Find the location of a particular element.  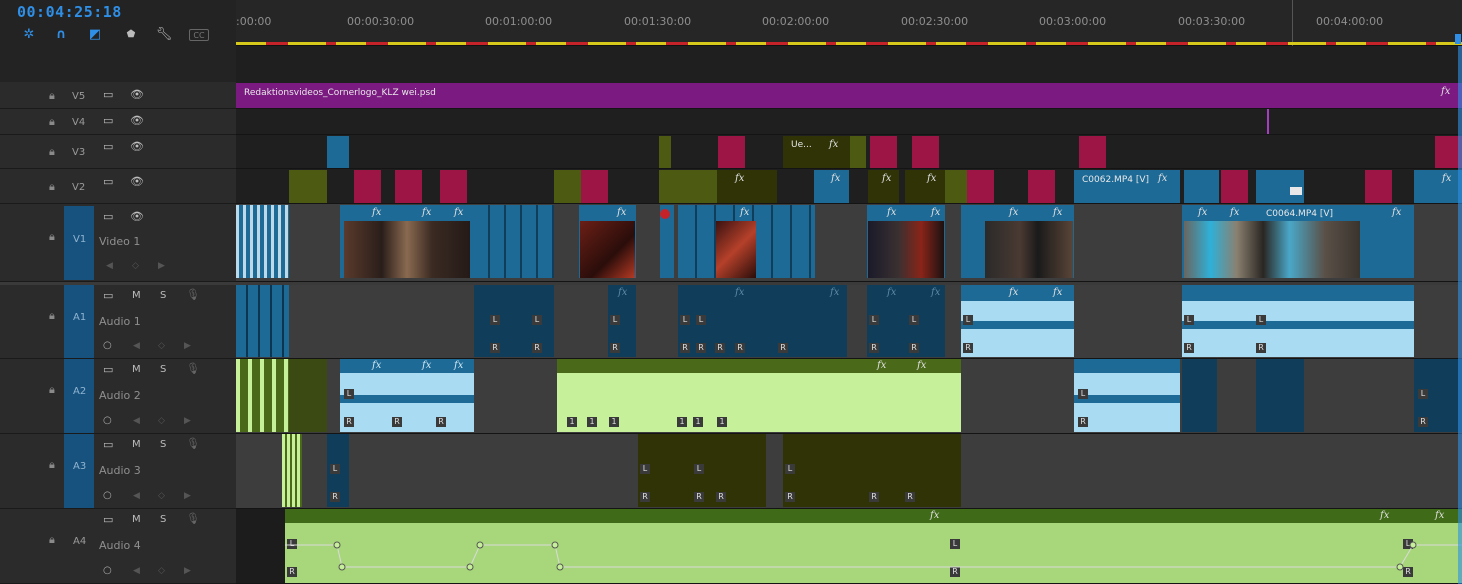

track-name: Audio 2 is located at coordinates (120, 395).